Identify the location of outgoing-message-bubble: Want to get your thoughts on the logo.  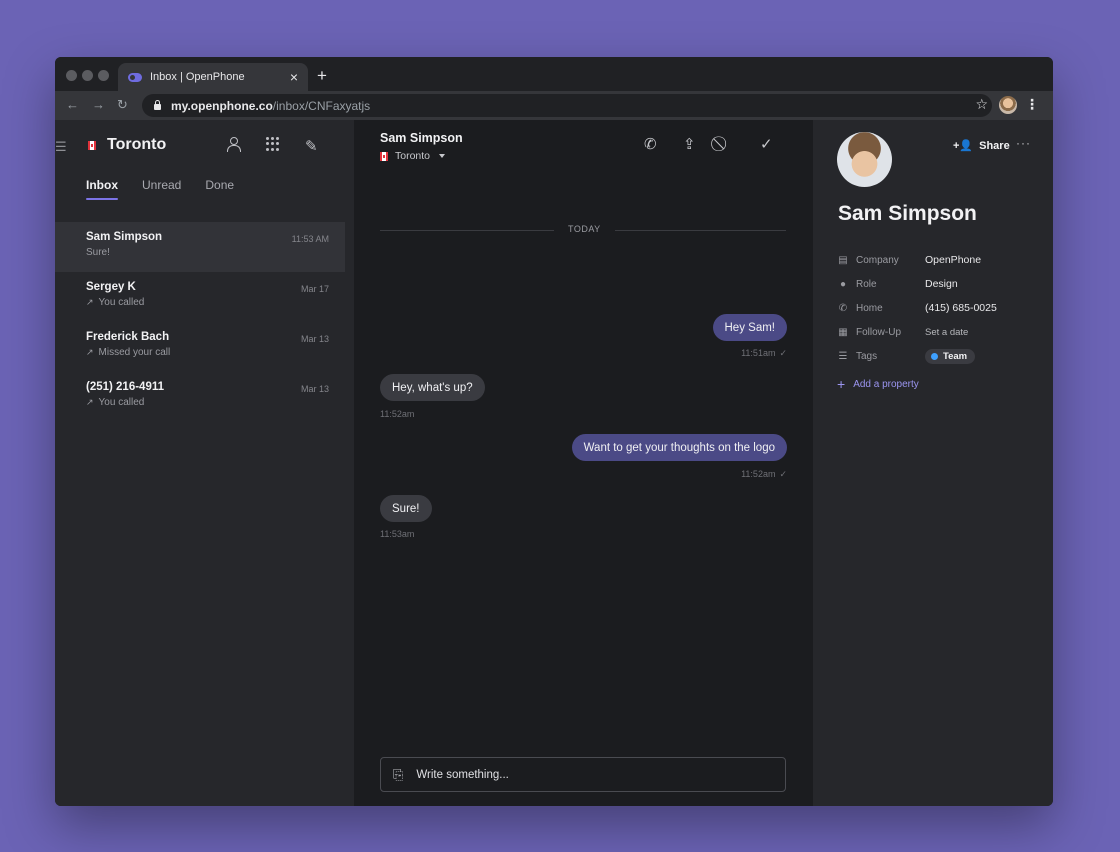
(679, 447).